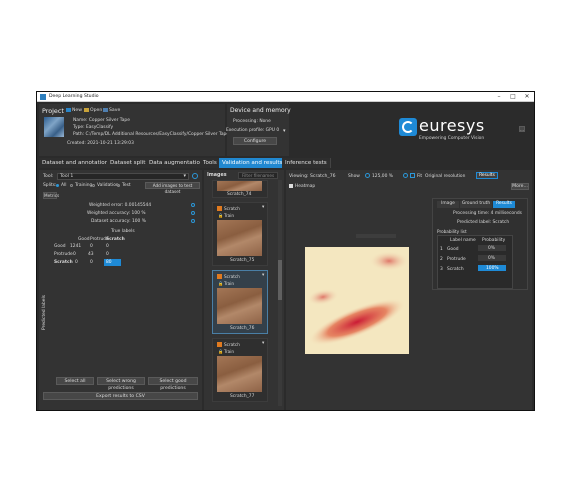  Describe the element at coordinates (114, 110) in the screenshot. I see `save-button: Save` at that location.